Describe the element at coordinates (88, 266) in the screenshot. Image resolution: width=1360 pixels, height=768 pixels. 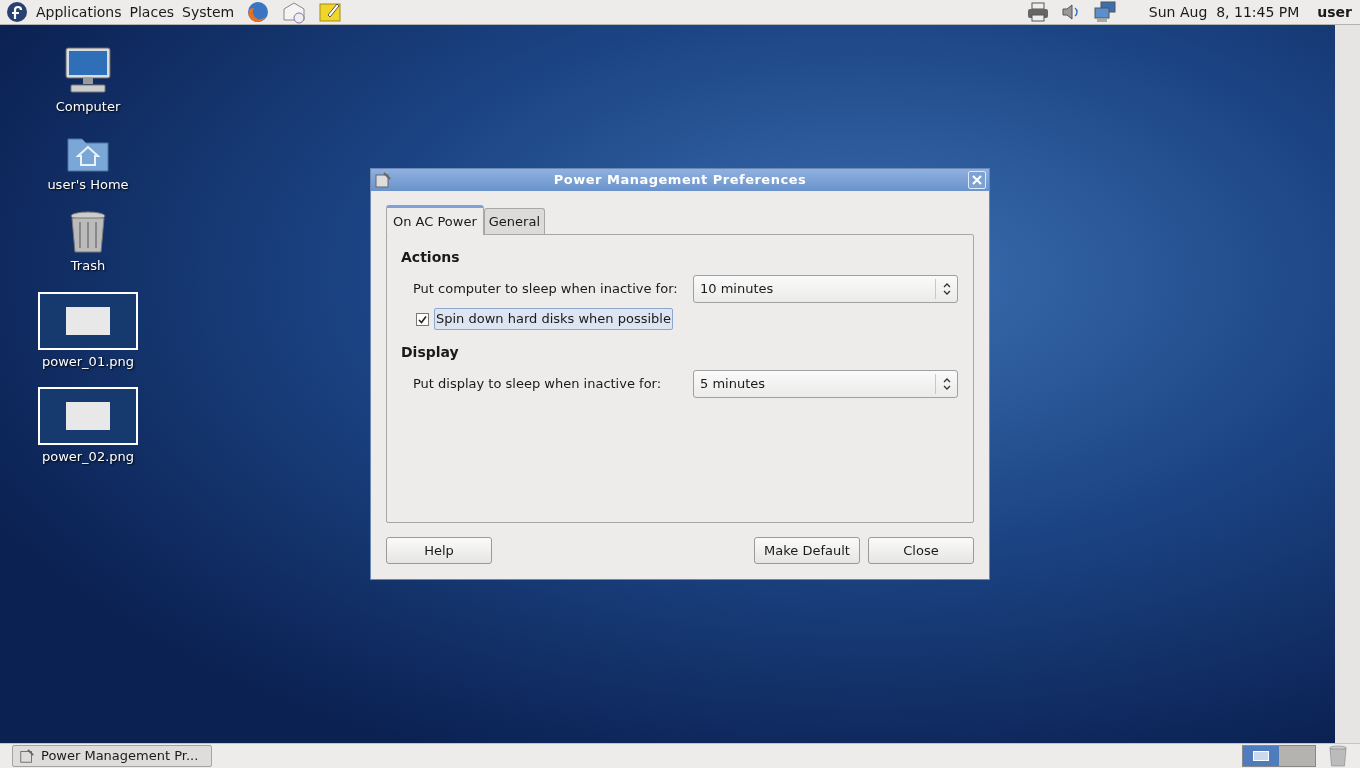
I see `desktop-icon-label: Trash` at that location.